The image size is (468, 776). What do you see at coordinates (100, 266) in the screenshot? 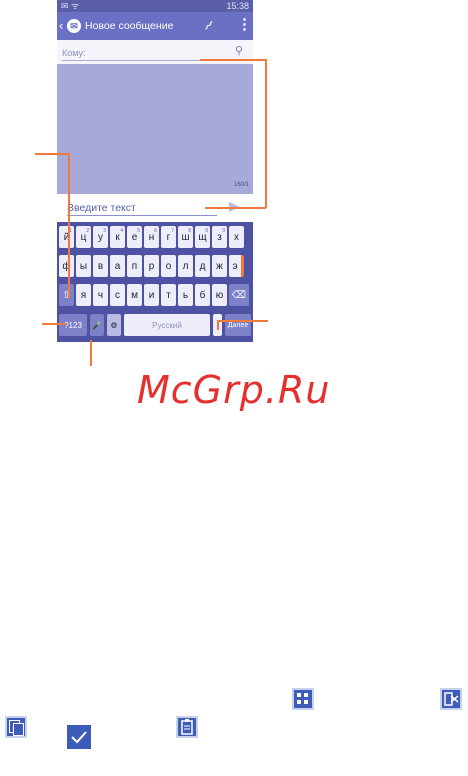
I see `key: в` at bounding box center [100, 266].